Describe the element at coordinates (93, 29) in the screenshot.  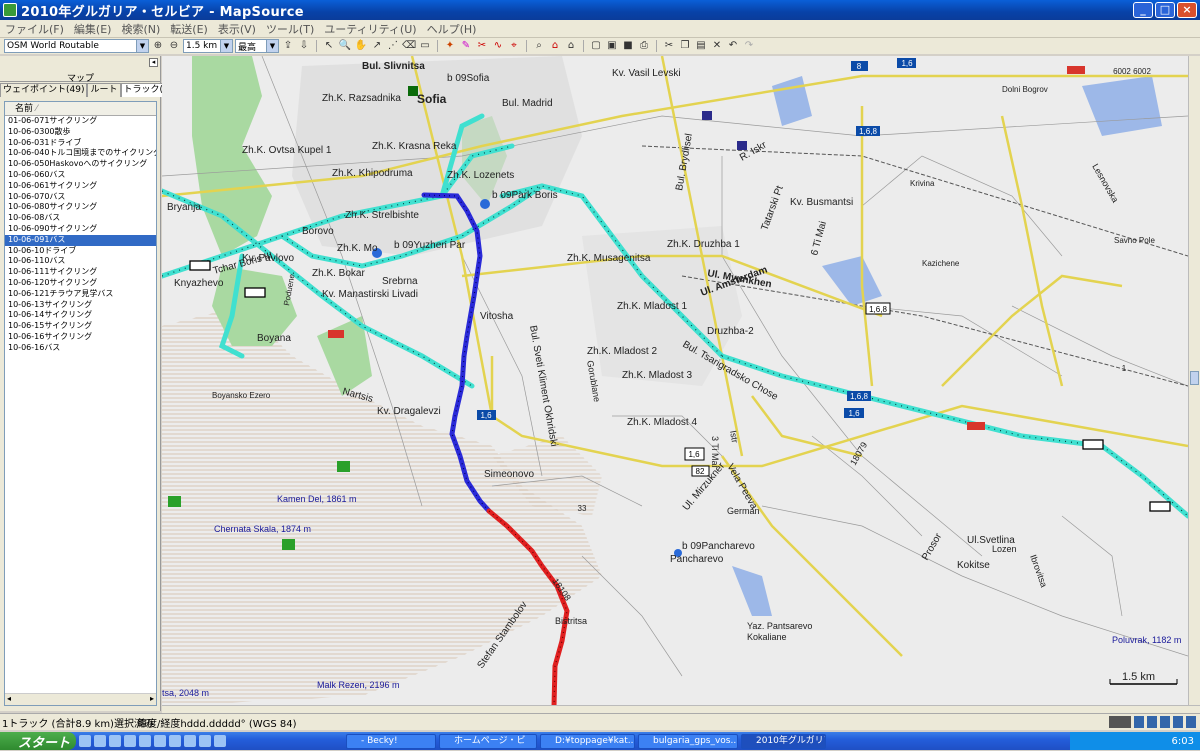
I see `menu-edit: 編集(E)` at that location.